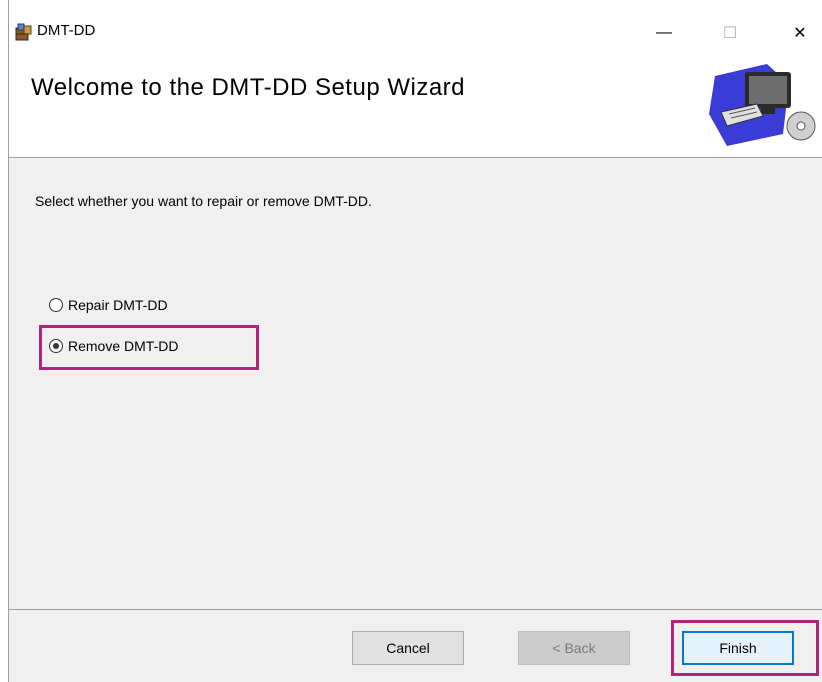 Image resolution: width=822 pixels, height=682 pixels. Describe the element at coordinates (759, 102) in the screenshot. I see `computer-cd-icon` at that location.